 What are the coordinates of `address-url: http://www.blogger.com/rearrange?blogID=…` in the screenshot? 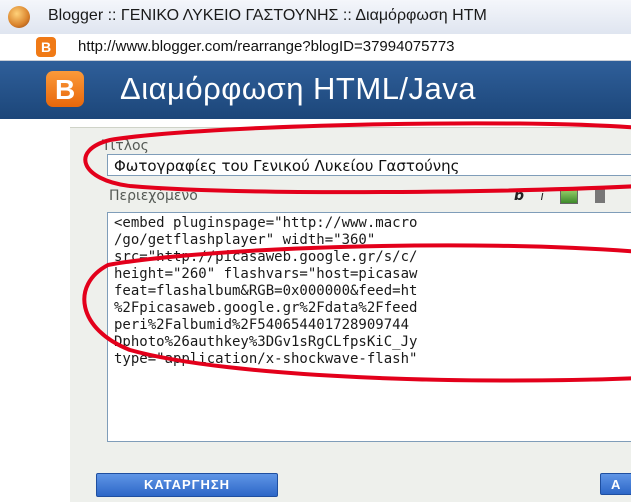 It's located at (266, 46).